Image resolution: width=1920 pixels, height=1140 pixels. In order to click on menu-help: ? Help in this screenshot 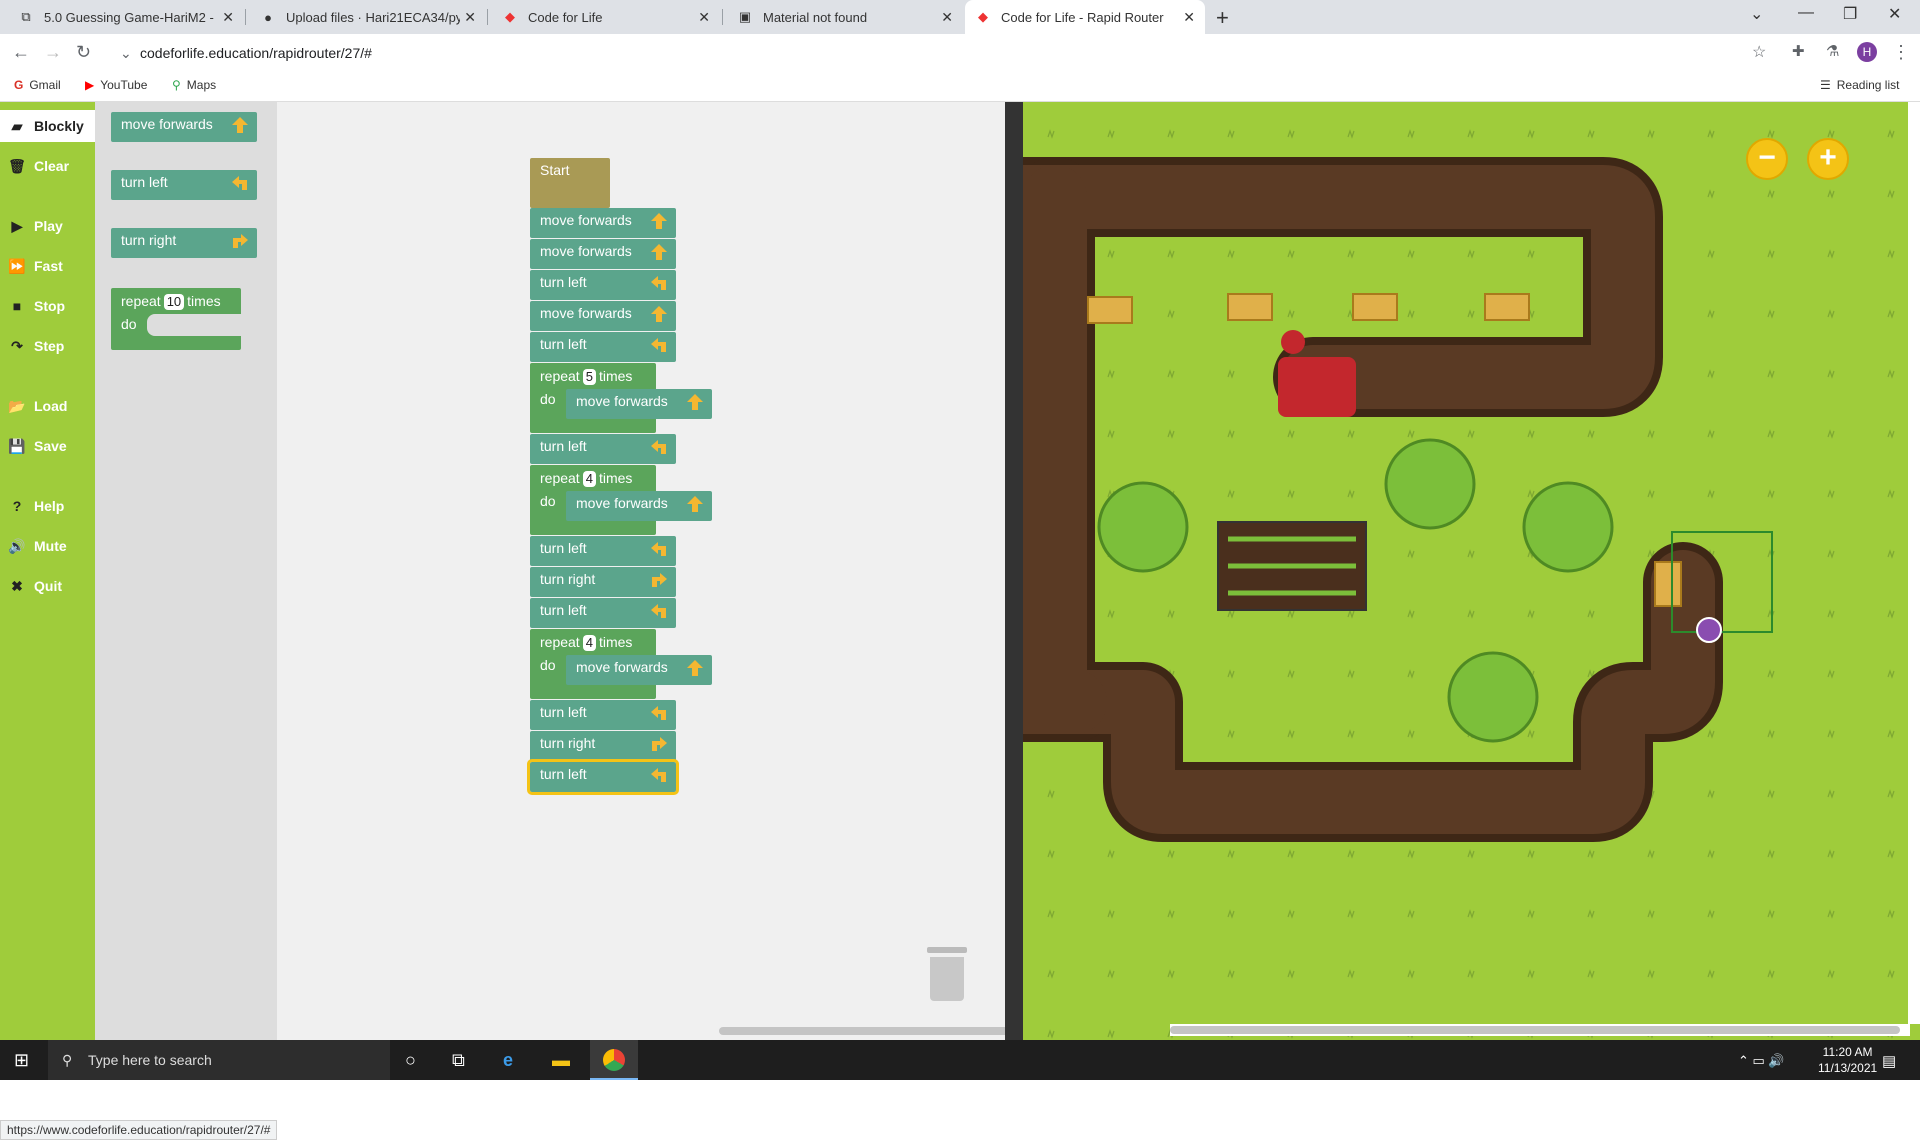, I will do `click(47, 506)`.